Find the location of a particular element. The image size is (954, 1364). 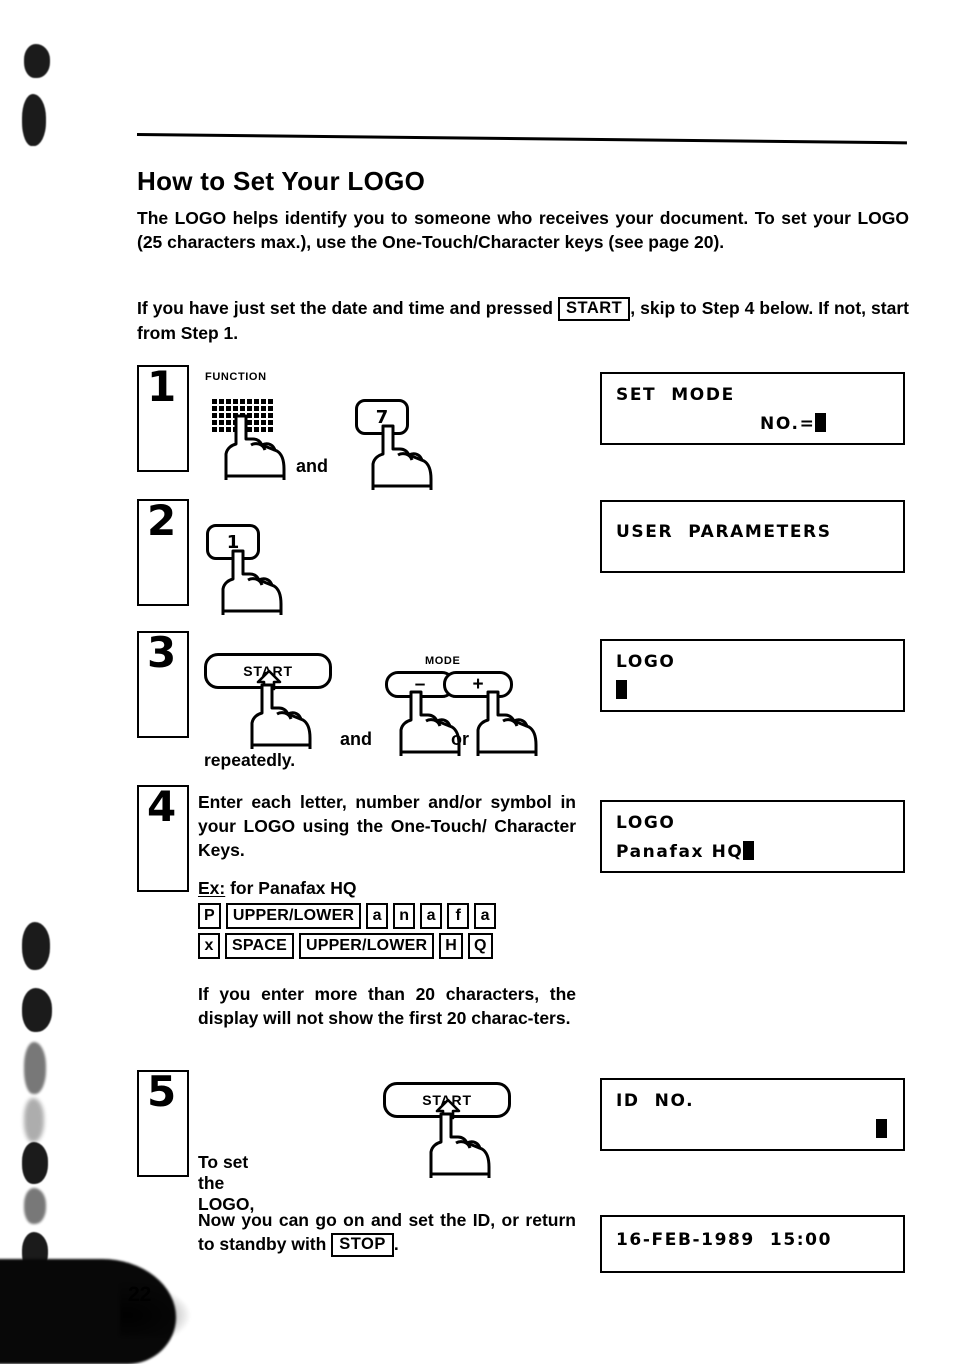

display-line-2-text: NO.= is located at coordinates (788, 424).